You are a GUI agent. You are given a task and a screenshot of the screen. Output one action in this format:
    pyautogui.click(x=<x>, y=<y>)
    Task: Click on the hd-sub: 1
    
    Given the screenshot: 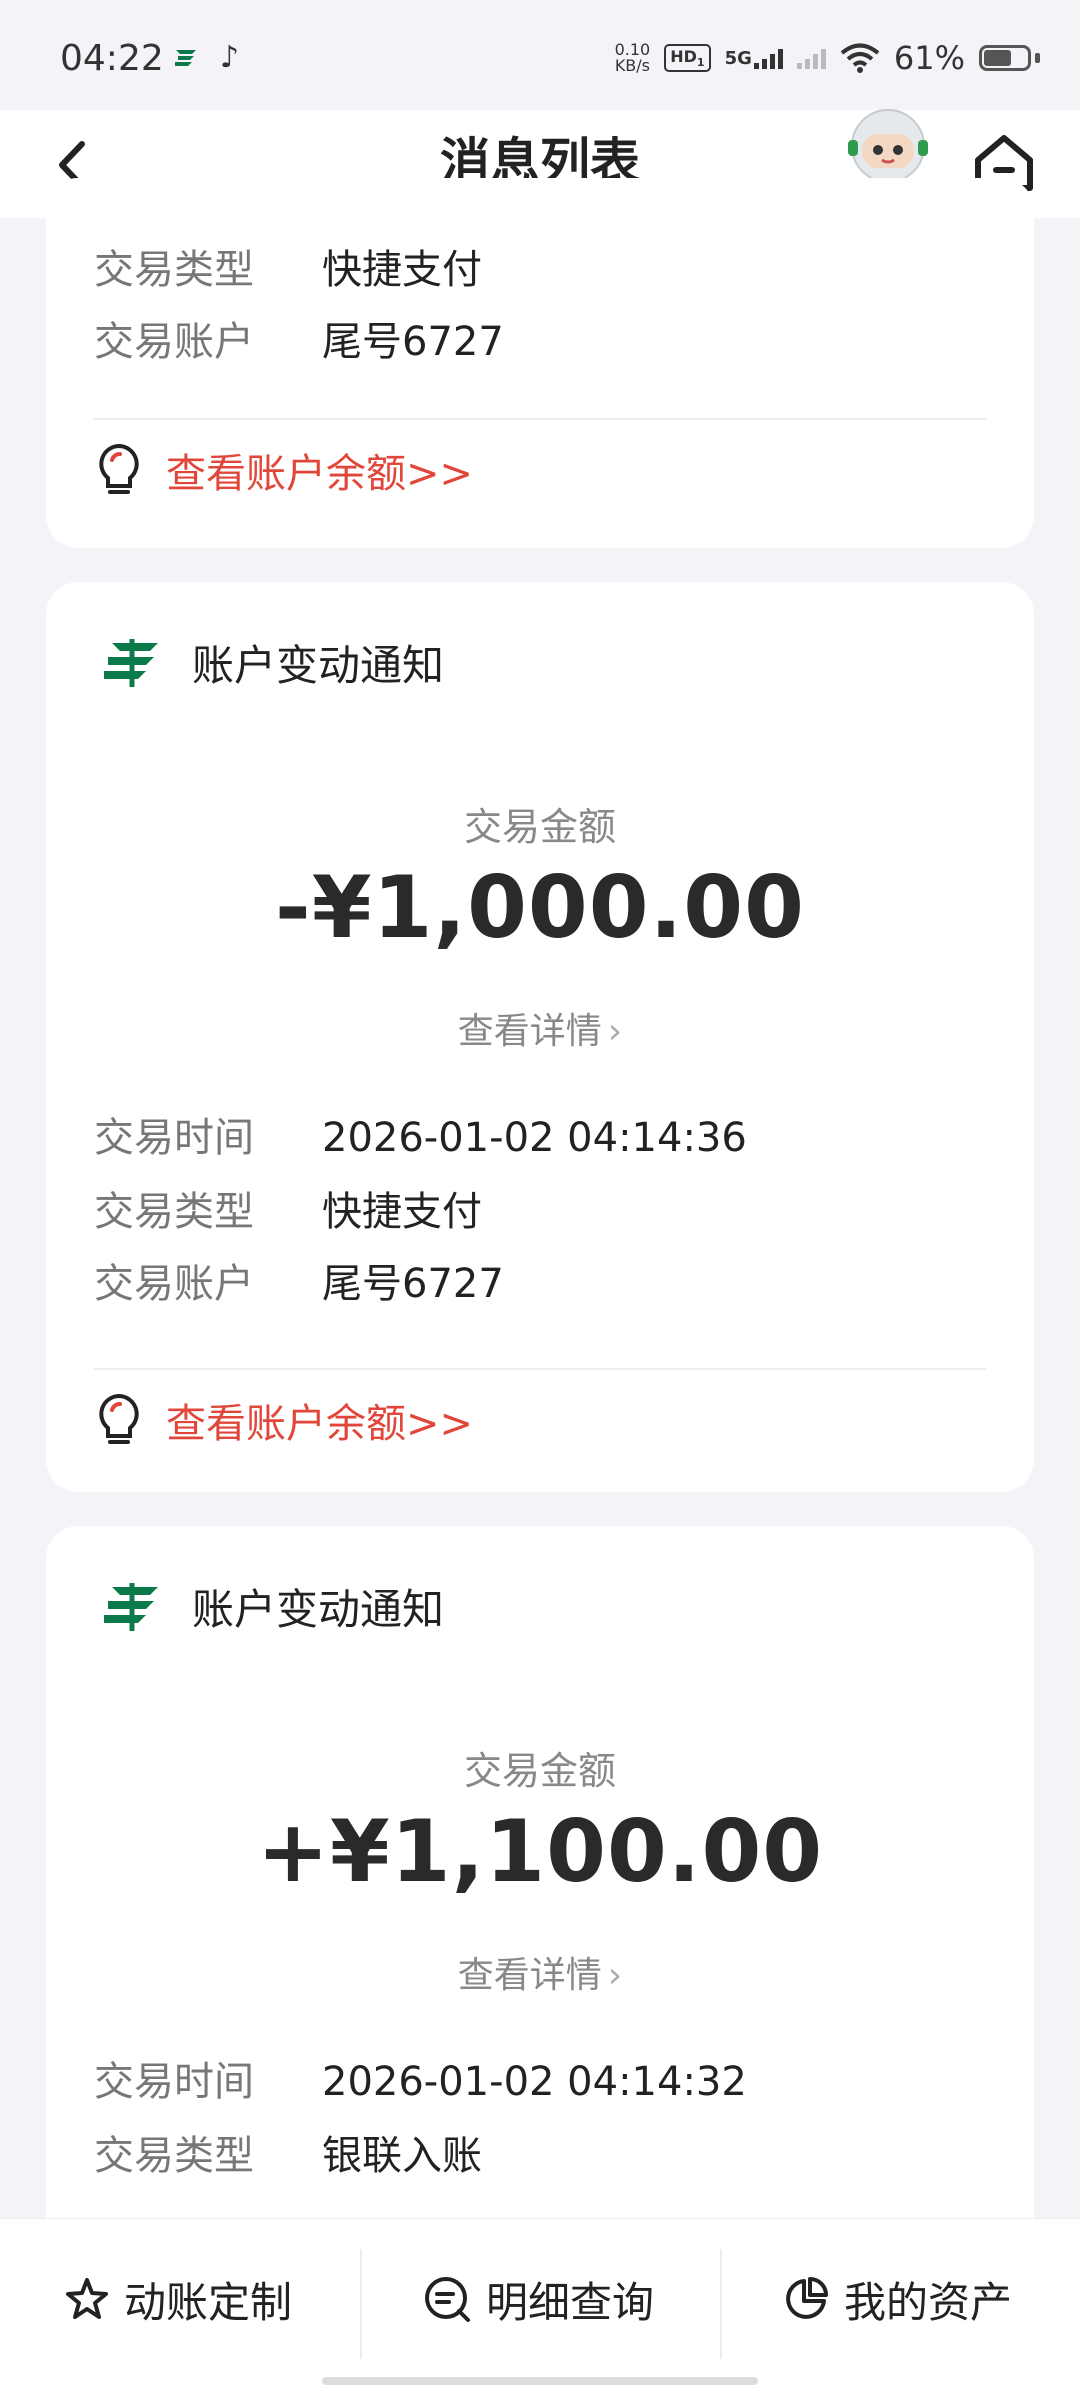 What is the action you would take?
    pyautogui.click(x=700, y=63)
    